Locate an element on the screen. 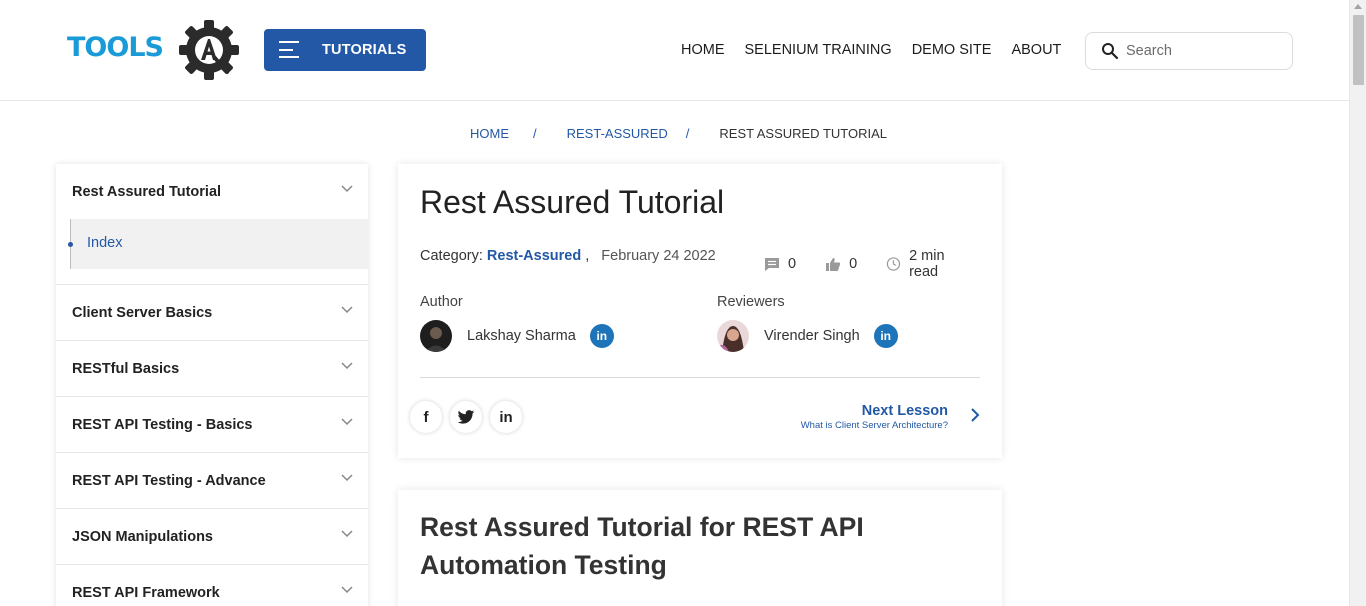 This screenshot has width=1366, height=606. active-dot-icon is located at coordinates (70, 244).